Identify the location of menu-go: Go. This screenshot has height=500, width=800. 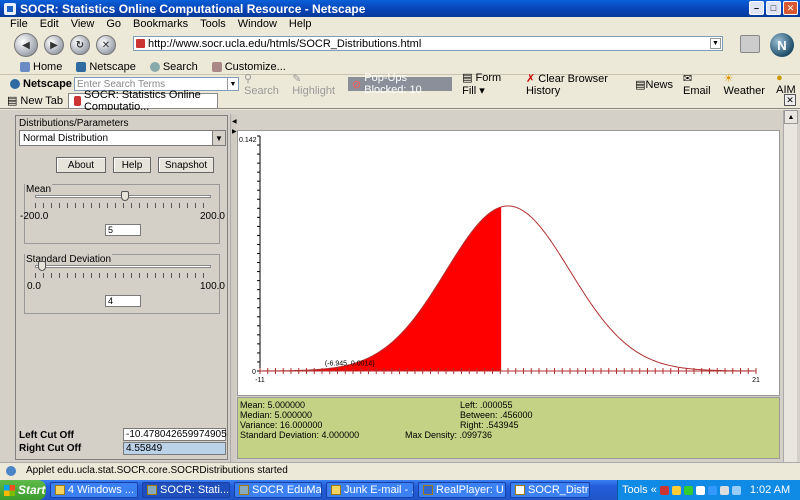
(113, 24).